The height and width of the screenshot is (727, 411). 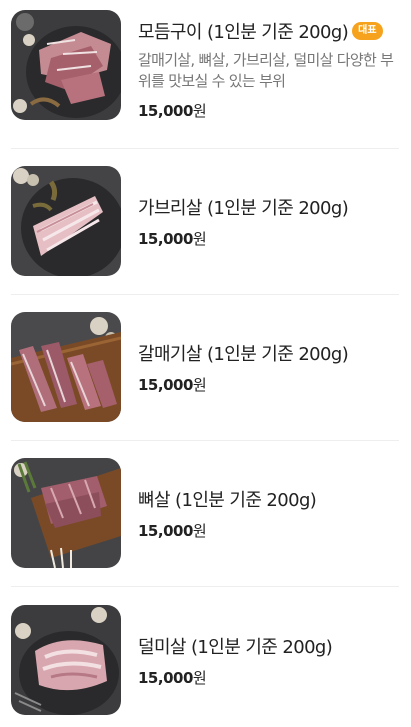 I want to click on name-row: 모듬구이 (1인분 기준 200g) 대표, so click(x=268, y=31).